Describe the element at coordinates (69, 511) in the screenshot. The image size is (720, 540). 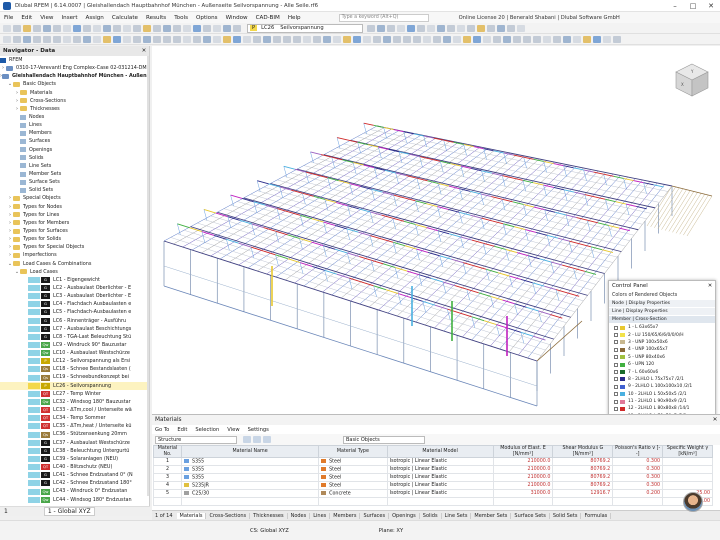
I see `coord-system-select: 1 - Global XYZ` at that location.